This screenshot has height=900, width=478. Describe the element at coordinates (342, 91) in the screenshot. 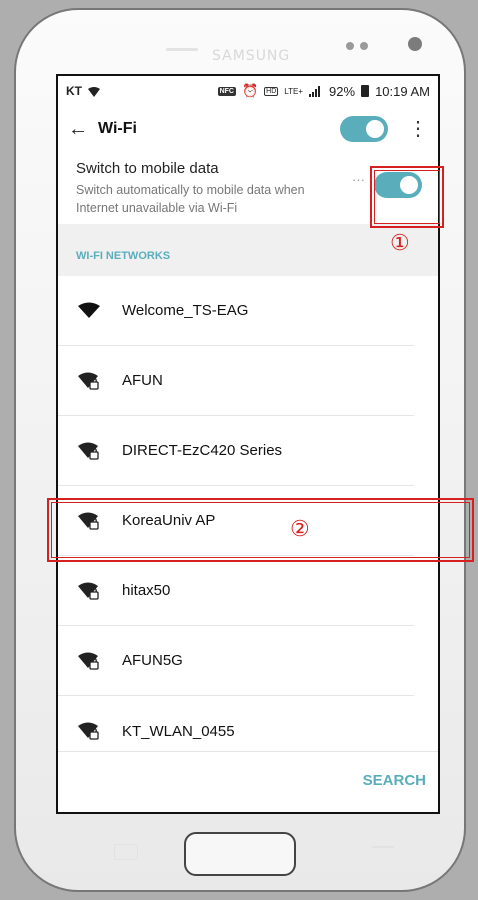

I see `battery-percent: 92%` at that location.